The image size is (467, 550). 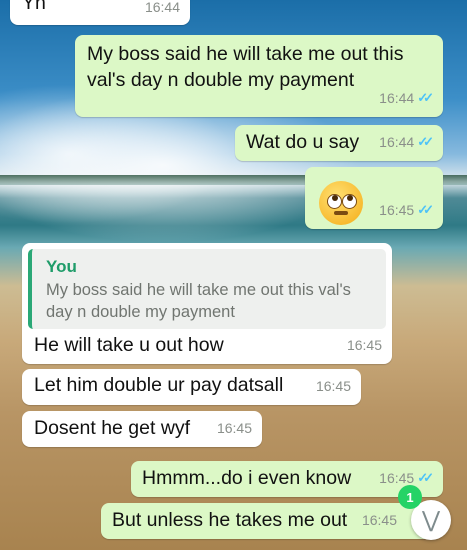 What do you see at coordinates (159, 385) in the screenshot?
I see `message-text: Let him double ur pay datsall` at bounding box center [159, 385].